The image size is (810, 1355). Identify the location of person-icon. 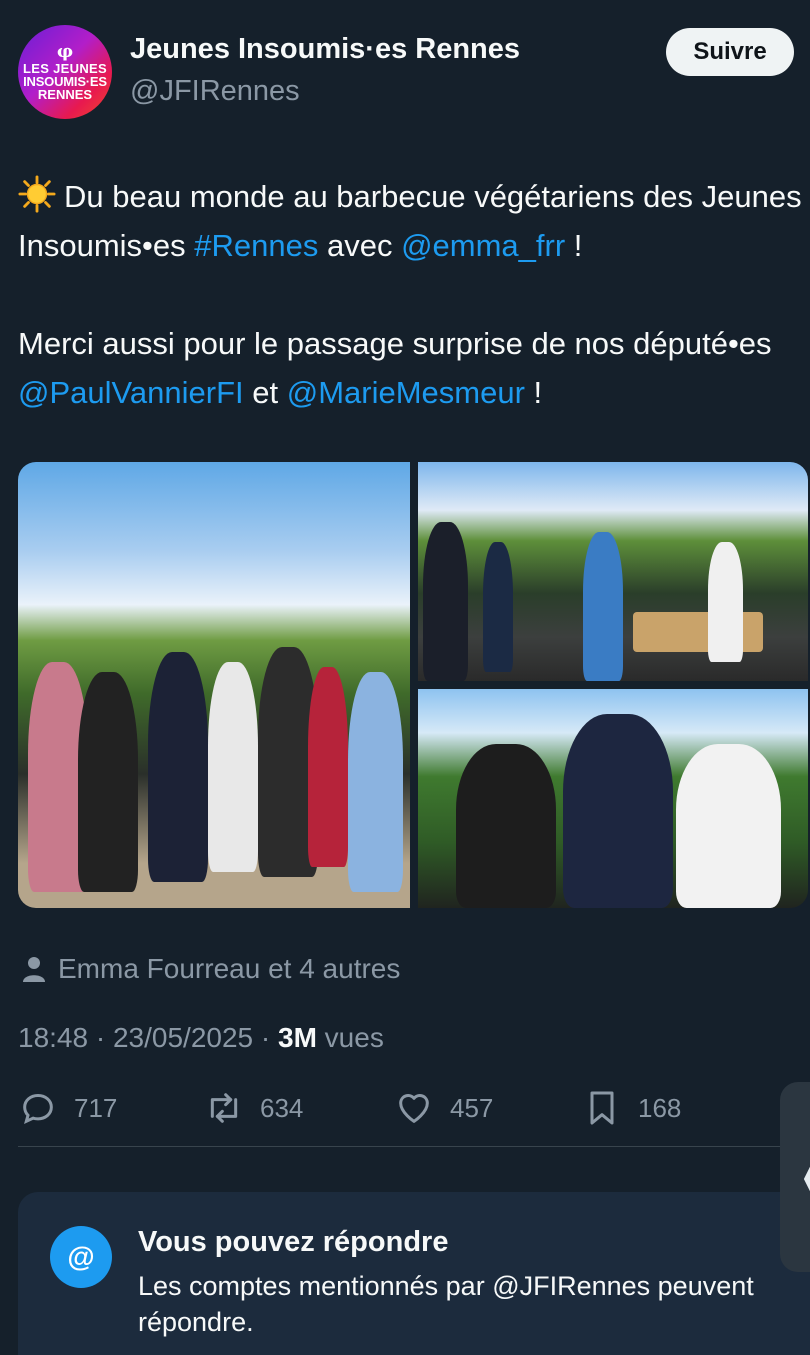
(34, 969).